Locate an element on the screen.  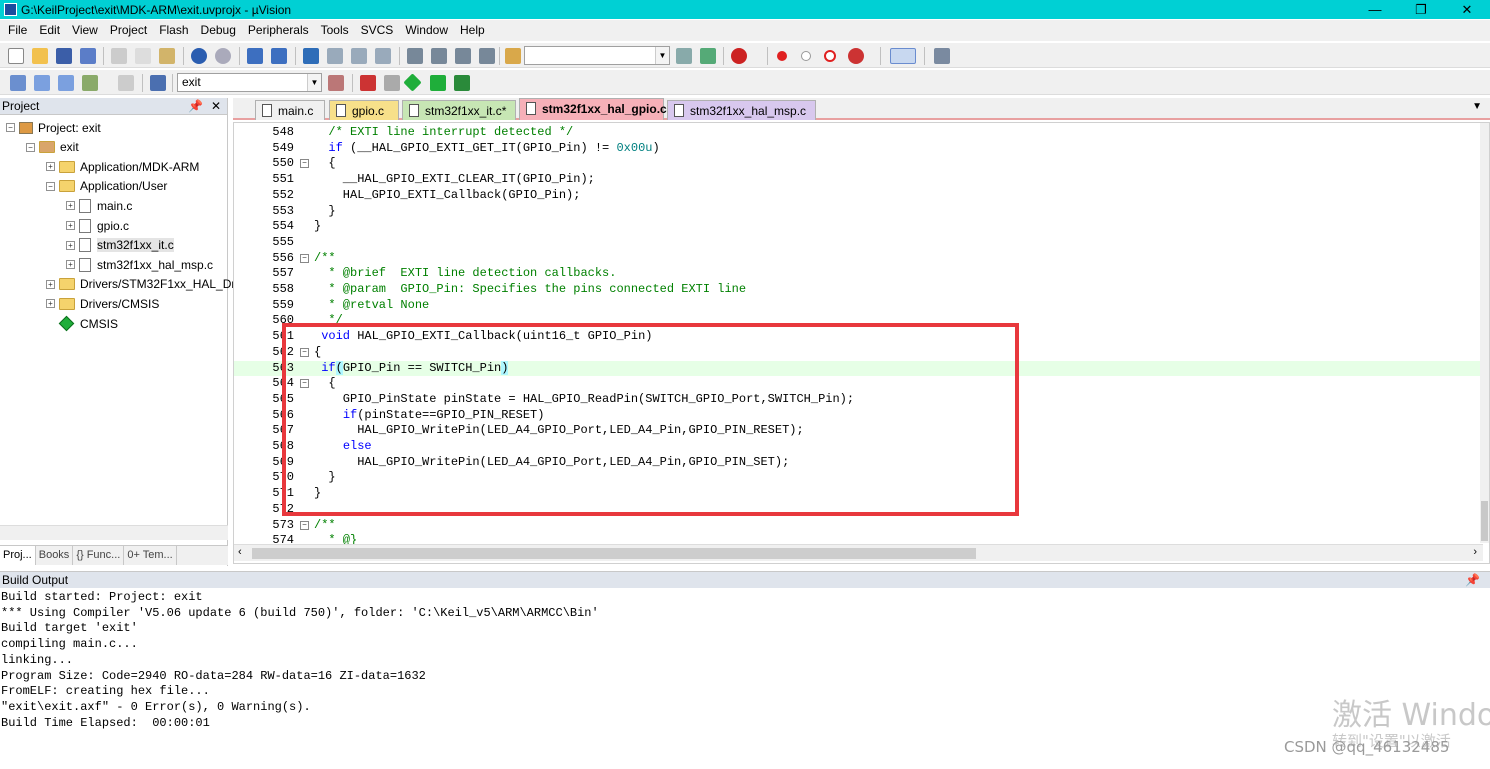
tree-item: − Project: exit is located at coordinates (53, 127).